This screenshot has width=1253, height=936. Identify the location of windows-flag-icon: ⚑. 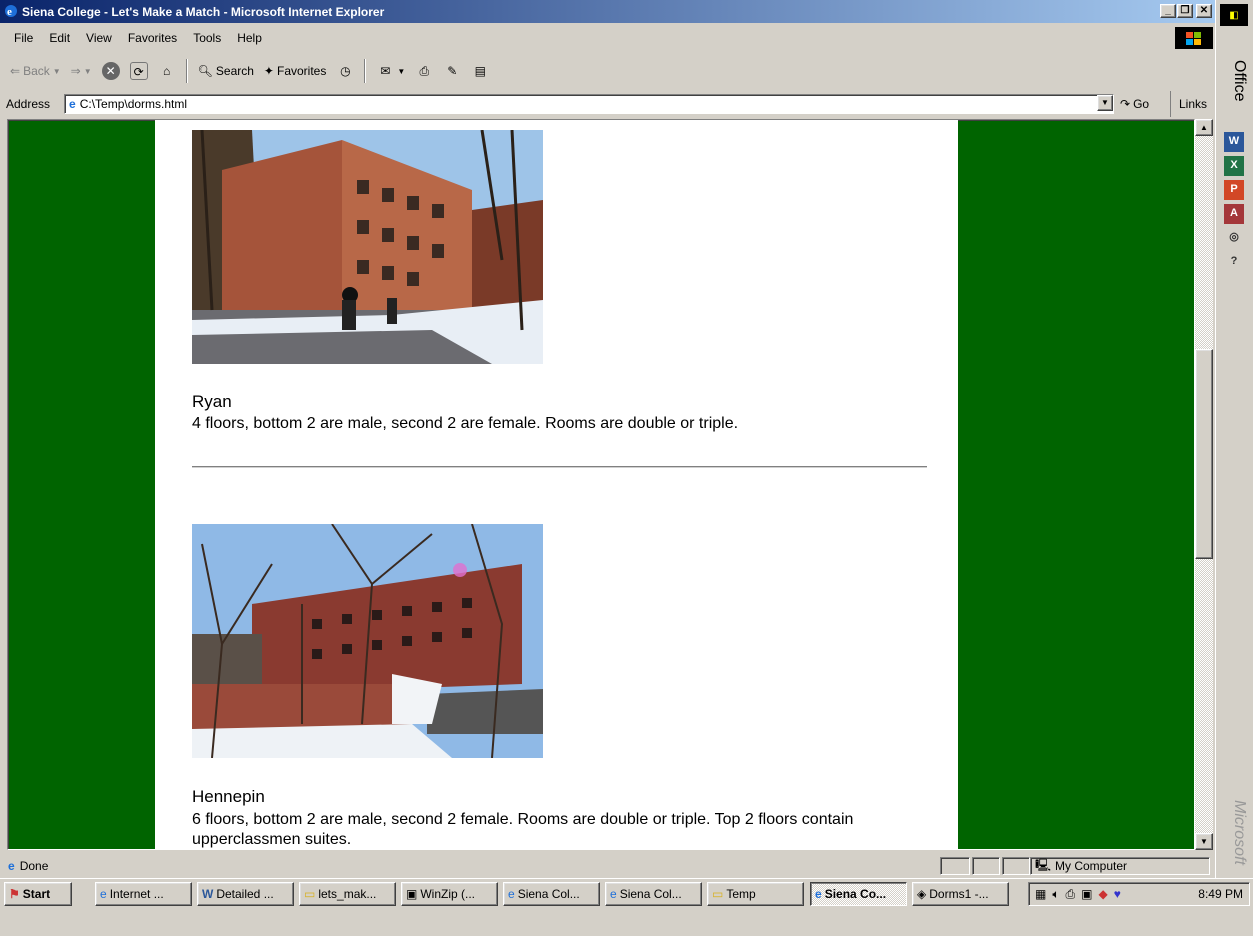
(14, 894).